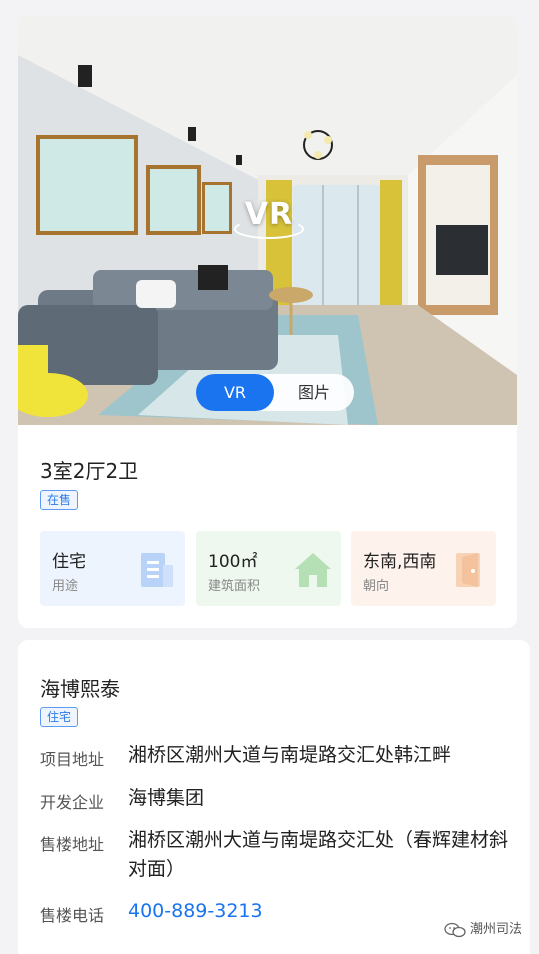  What do you see at coordinates (72, 915) in the screenshot?
I see `sales-phone-label: 售楼电话` at bounding box center [72, 915].